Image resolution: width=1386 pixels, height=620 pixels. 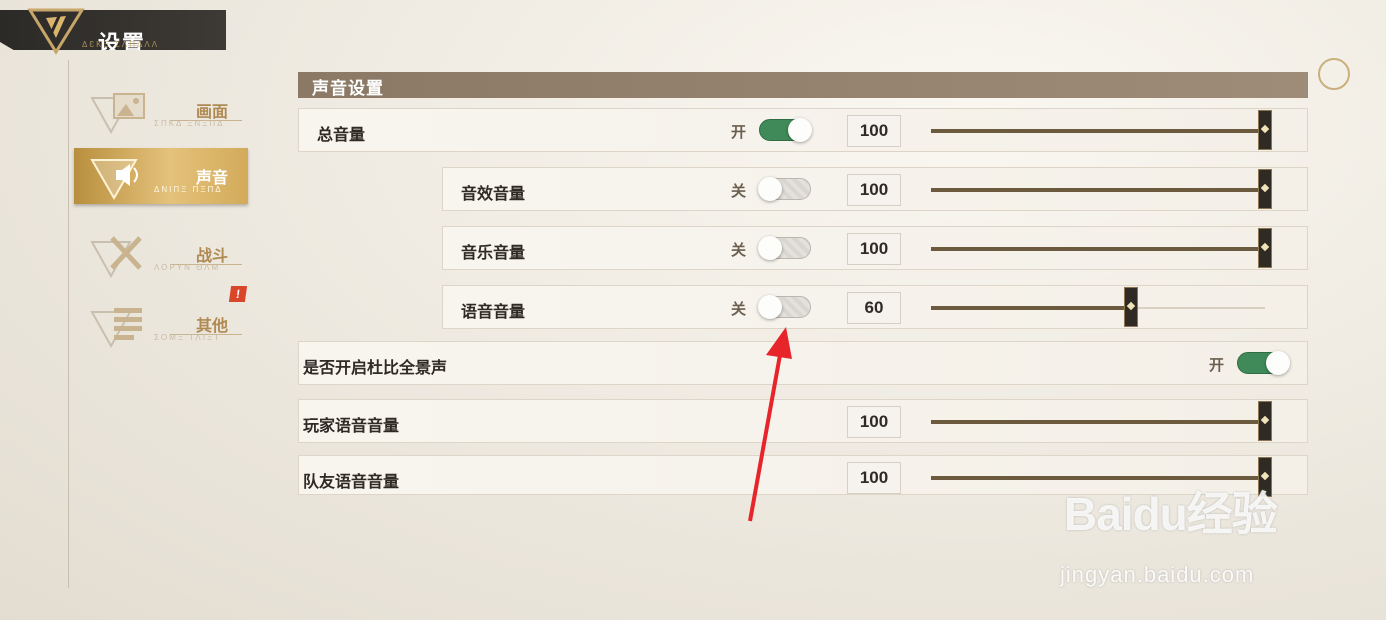 I want to click on settings-logo-icon, so click(x=56, y=31).